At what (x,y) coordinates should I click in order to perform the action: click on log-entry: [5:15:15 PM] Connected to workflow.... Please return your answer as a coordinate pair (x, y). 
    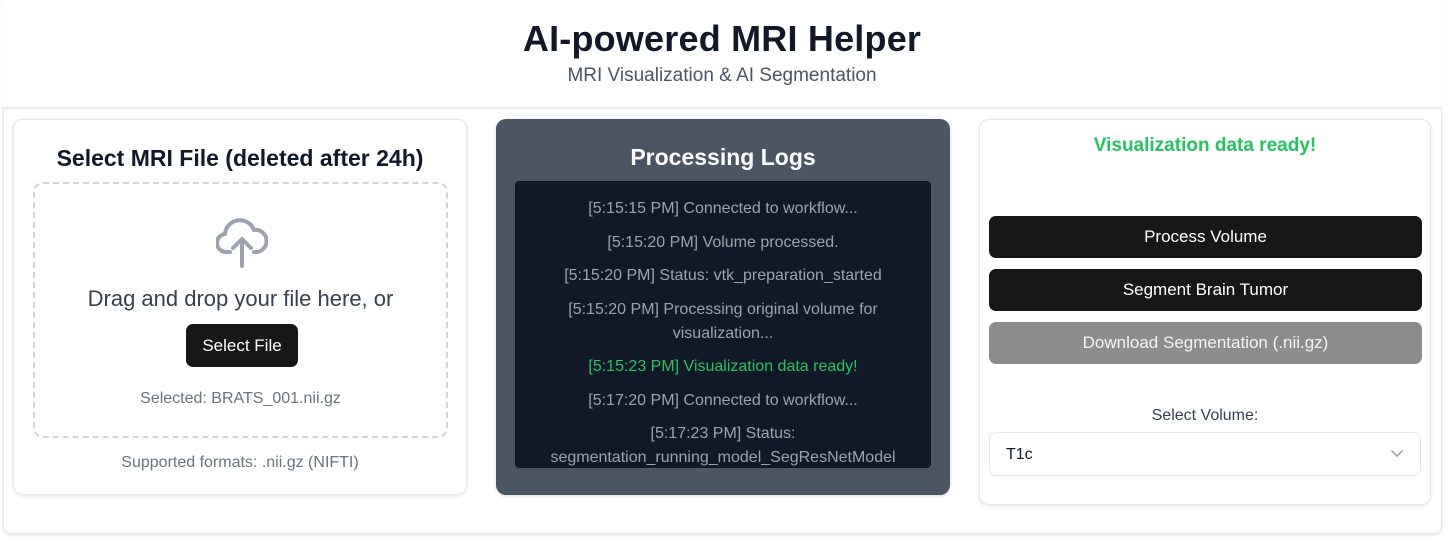
    Looking at the image, I should click on (723, 208).